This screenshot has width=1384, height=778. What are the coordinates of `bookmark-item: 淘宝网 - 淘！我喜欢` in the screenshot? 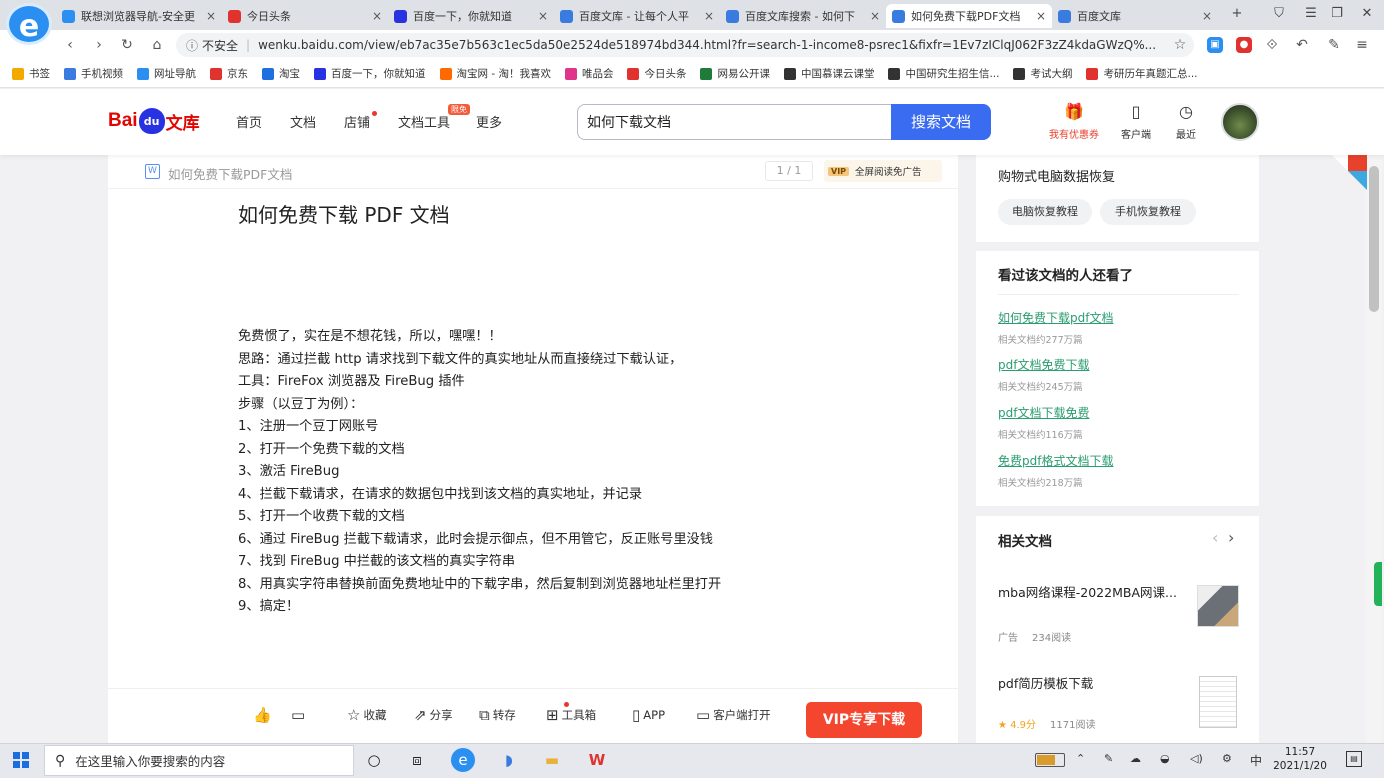 It's located at (495, 73).